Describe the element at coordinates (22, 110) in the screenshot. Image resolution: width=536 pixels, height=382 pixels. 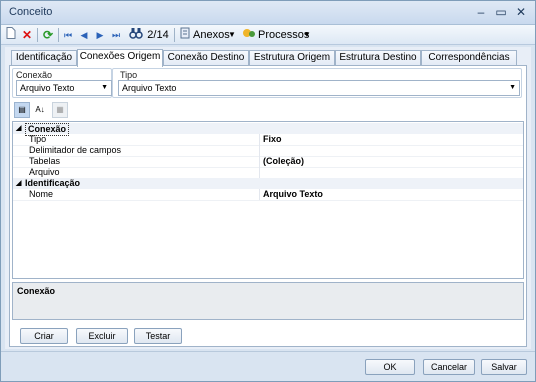
I see `categorized-view-icon: ▤` at that location.